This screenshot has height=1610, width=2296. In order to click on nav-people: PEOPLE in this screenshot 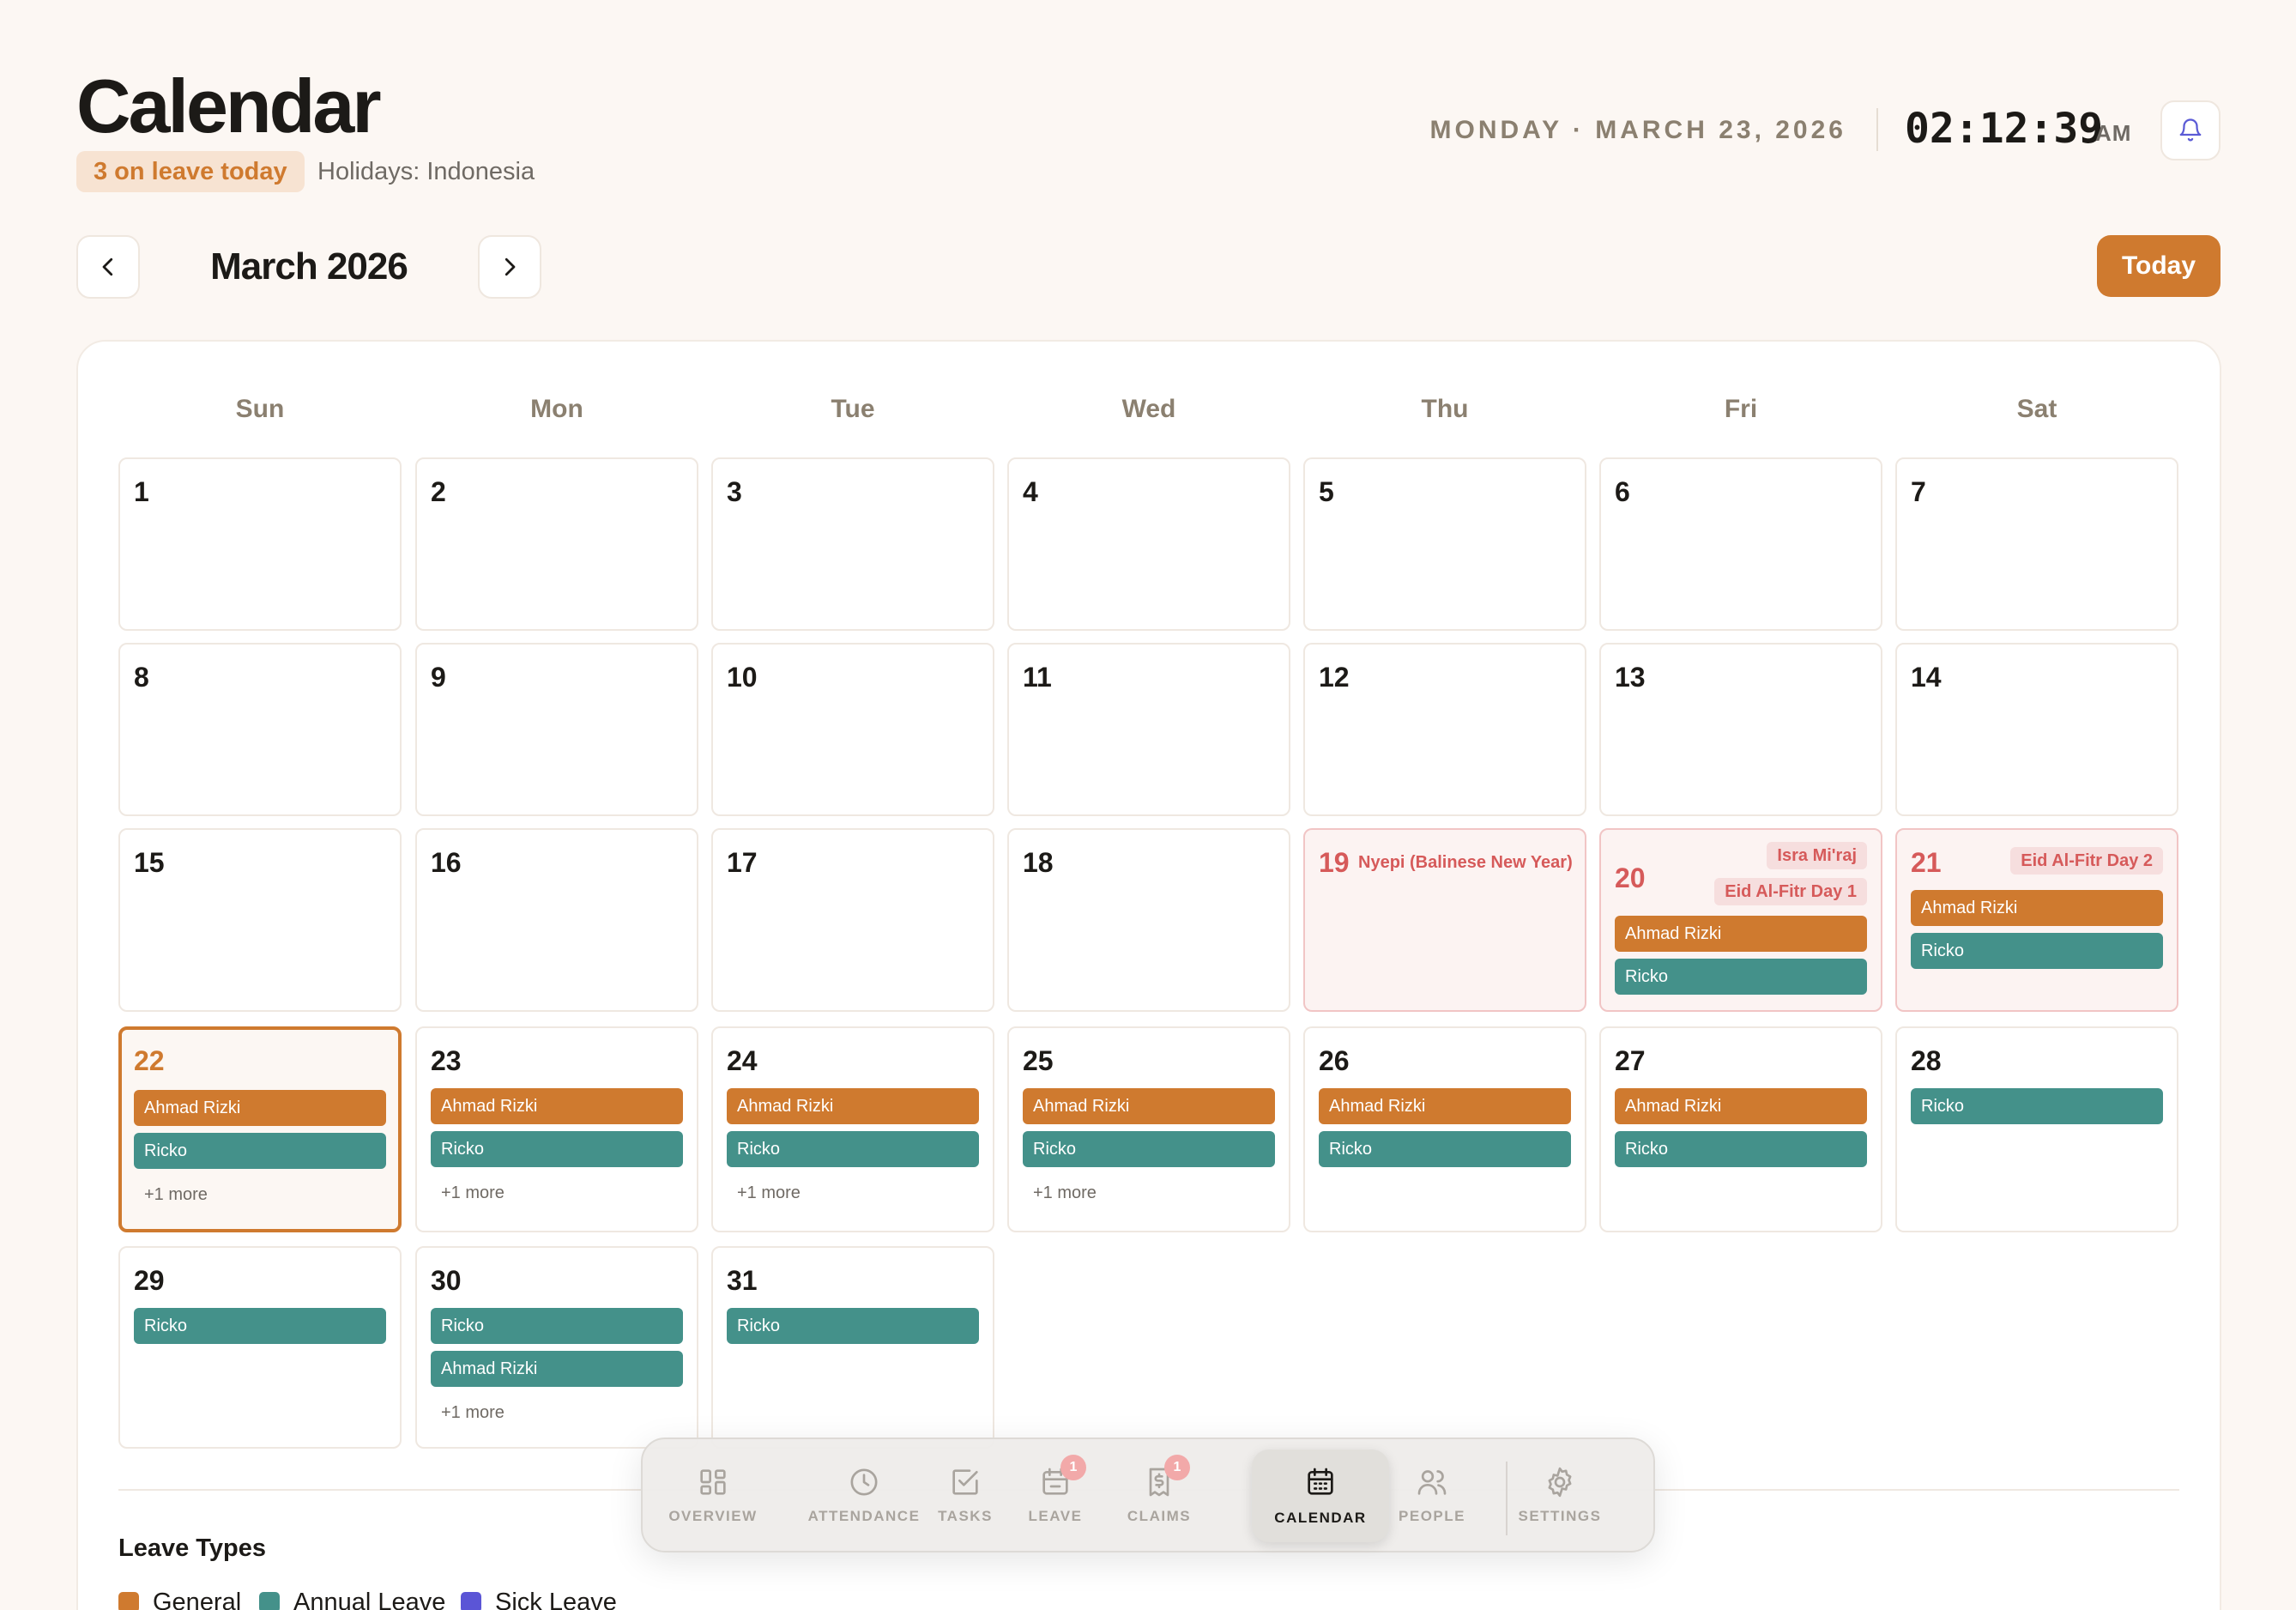, I will do `click(1432, 1497)`.